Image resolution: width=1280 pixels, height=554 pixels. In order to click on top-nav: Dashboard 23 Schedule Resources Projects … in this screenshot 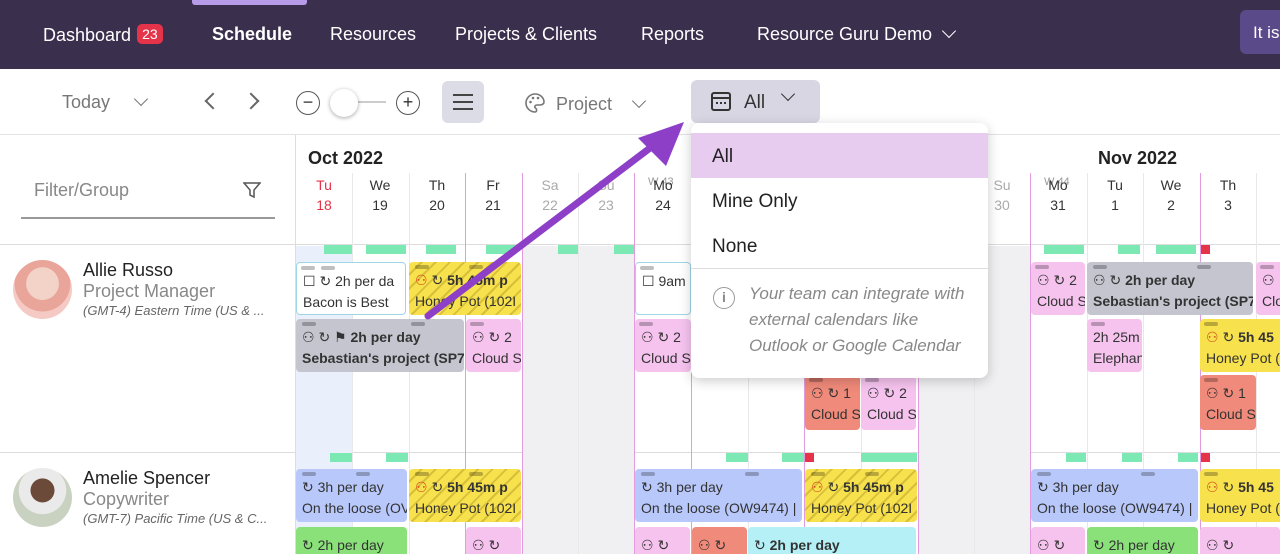, I will do `click(640, 34)`.